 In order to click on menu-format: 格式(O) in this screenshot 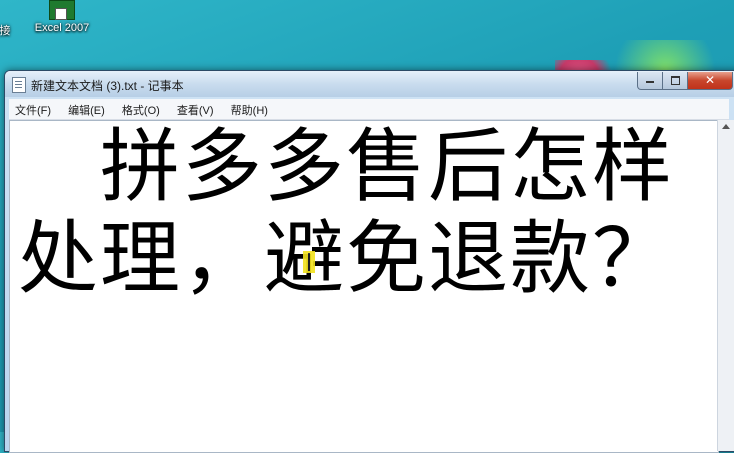, I will do `click(141, 110)`.